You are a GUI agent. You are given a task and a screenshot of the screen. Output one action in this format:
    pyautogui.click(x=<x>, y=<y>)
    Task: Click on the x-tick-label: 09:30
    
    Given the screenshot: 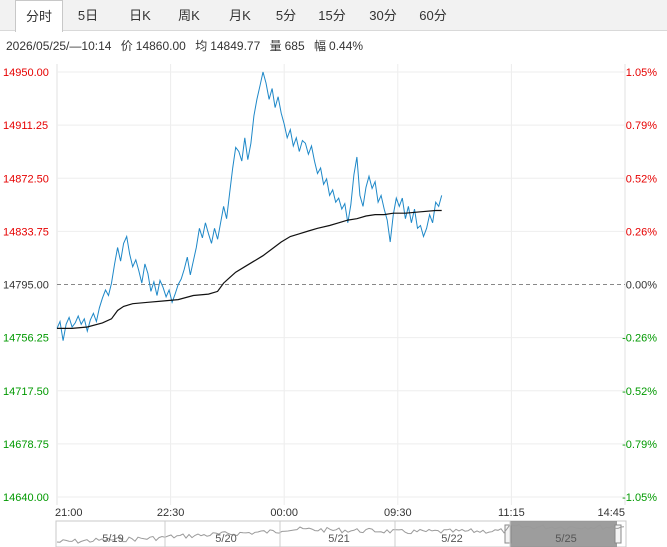 What is the action you would take?
    pyautogui.click(x=398, y=513)
    